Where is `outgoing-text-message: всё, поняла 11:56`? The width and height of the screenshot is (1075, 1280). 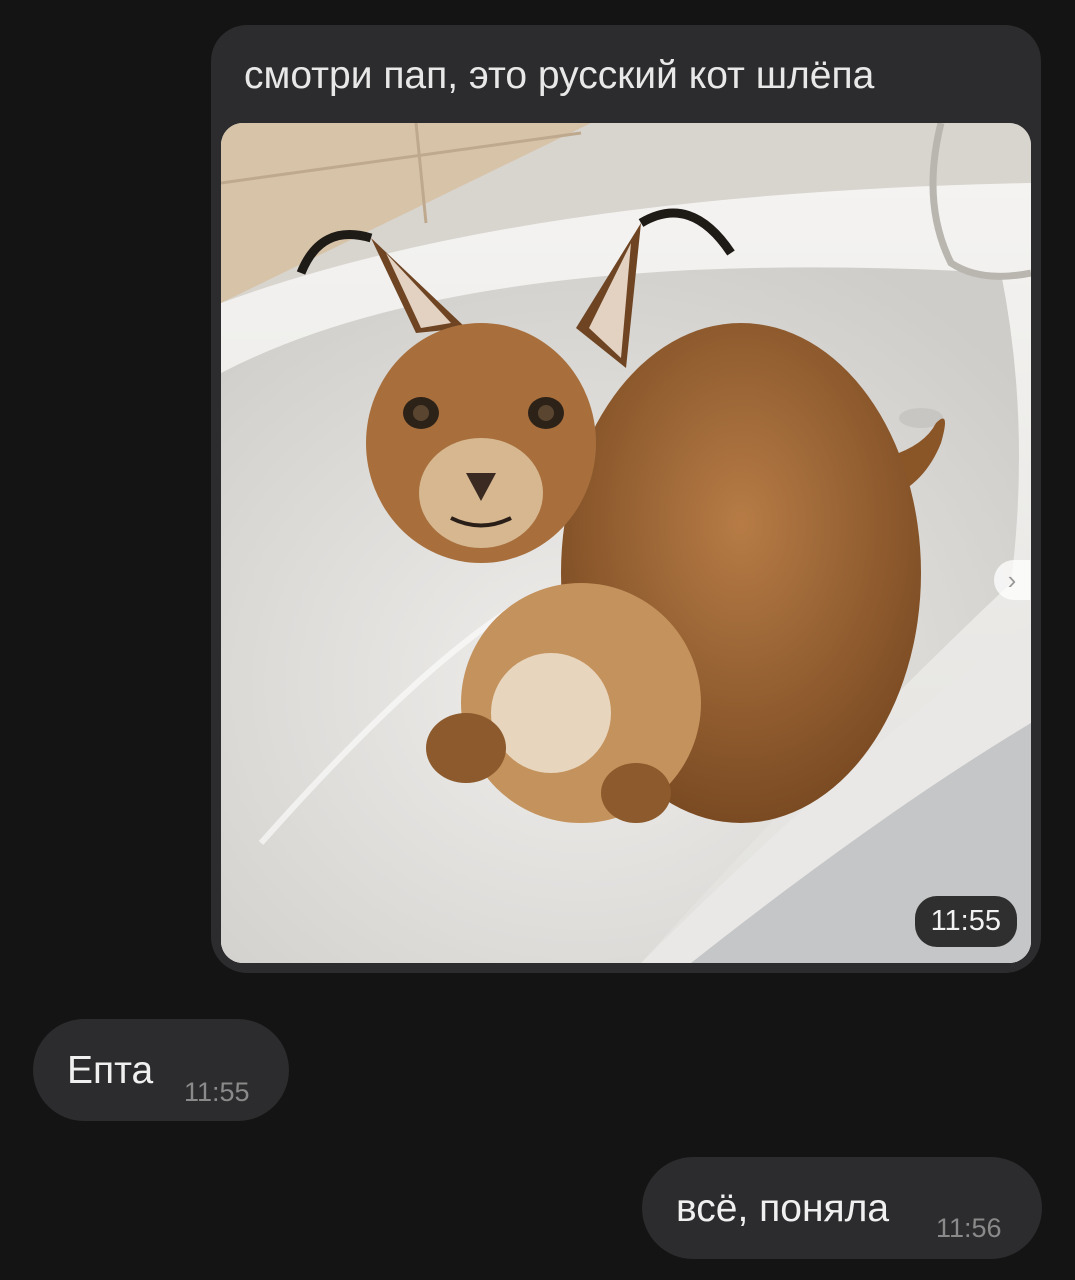 outgoing-text-message: всё, поняла 11:56 is located at coordinates (842, 1208).